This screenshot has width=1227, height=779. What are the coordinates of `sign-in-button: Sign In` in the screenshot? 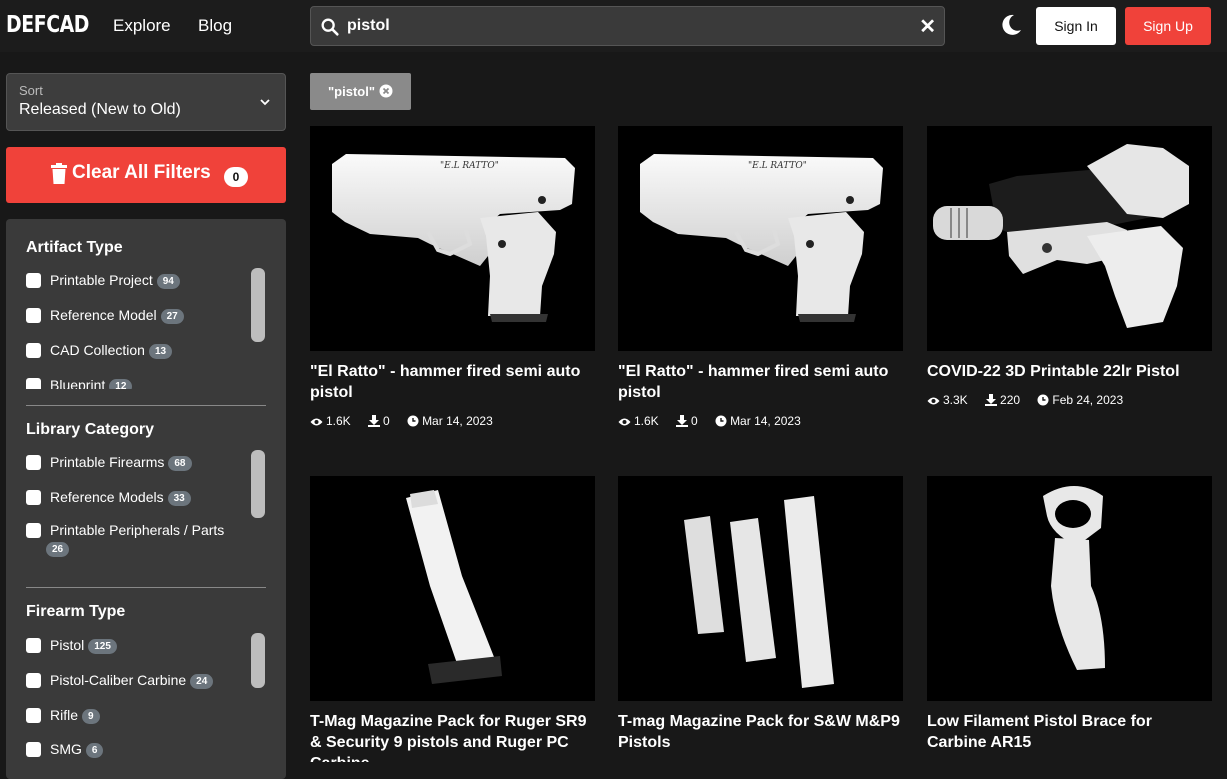 It's located at (1076, 26).